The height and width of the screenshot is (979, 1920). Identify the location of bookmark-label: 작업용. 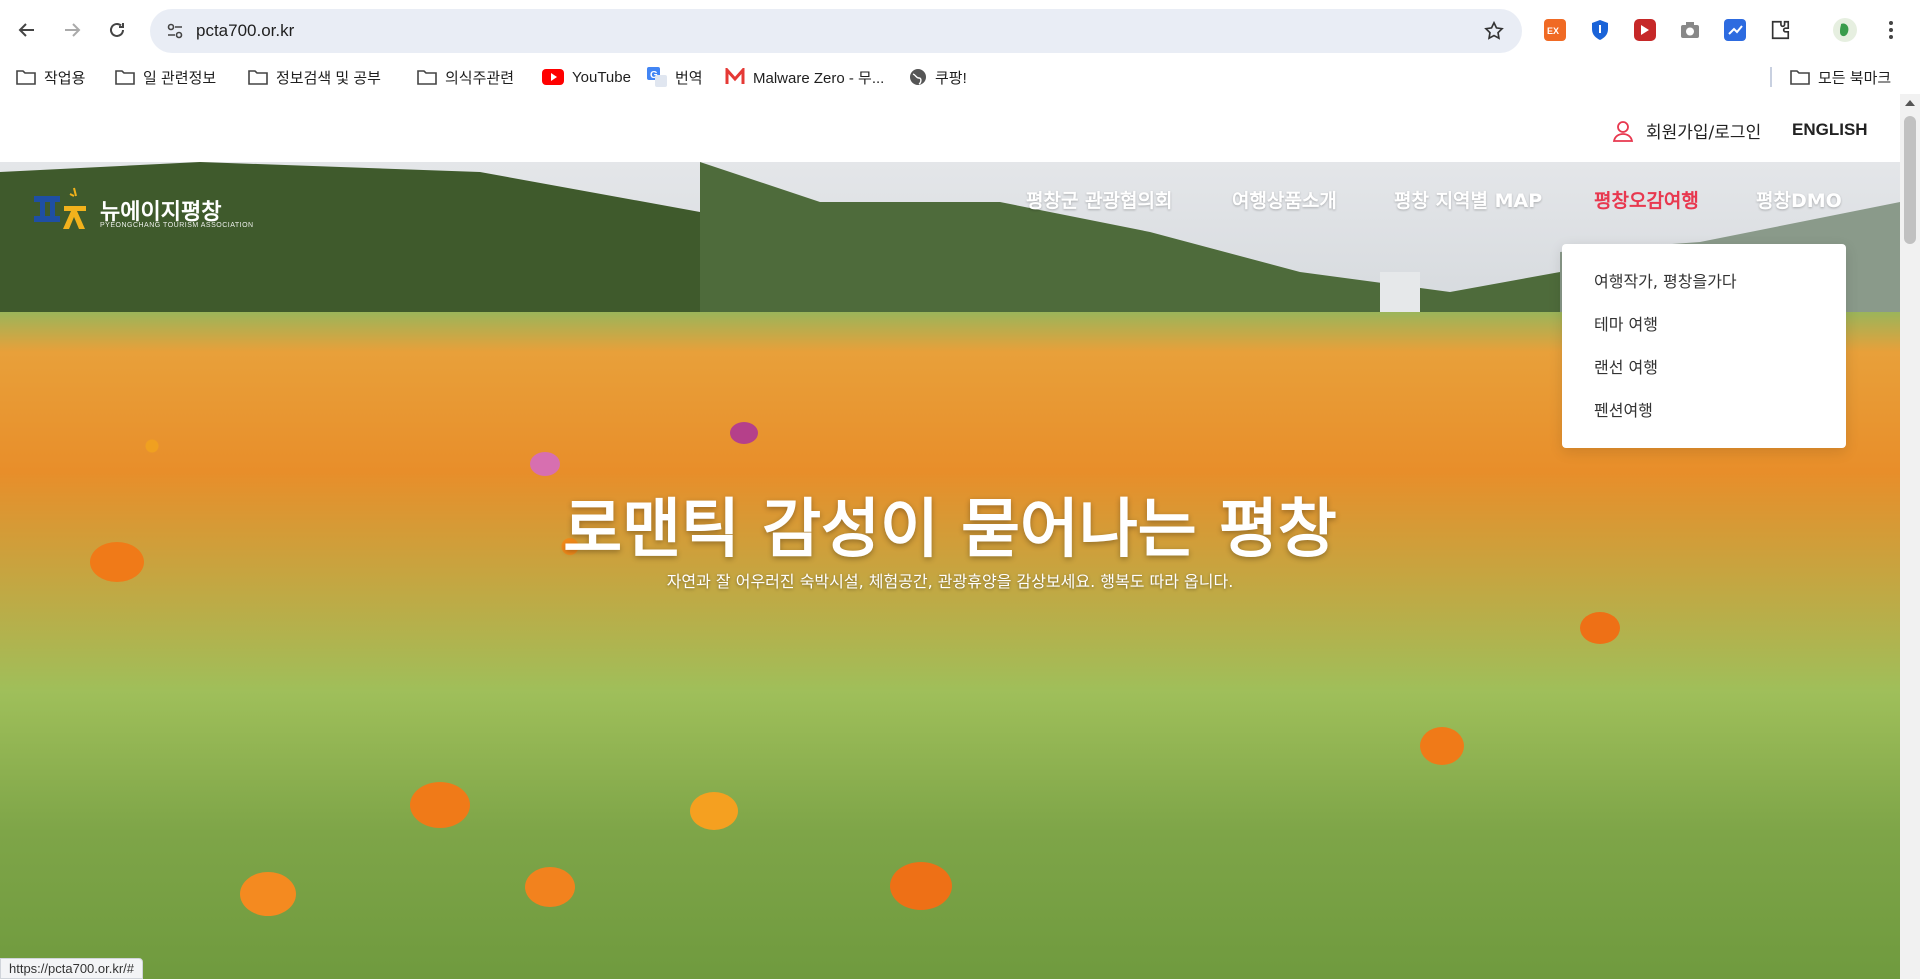
(65, 78).